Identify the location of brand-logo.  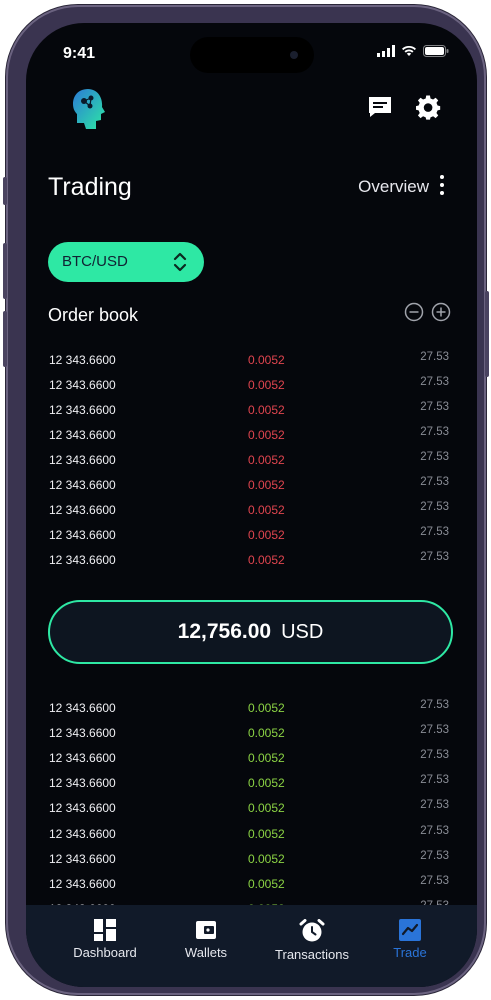
(89, 111).